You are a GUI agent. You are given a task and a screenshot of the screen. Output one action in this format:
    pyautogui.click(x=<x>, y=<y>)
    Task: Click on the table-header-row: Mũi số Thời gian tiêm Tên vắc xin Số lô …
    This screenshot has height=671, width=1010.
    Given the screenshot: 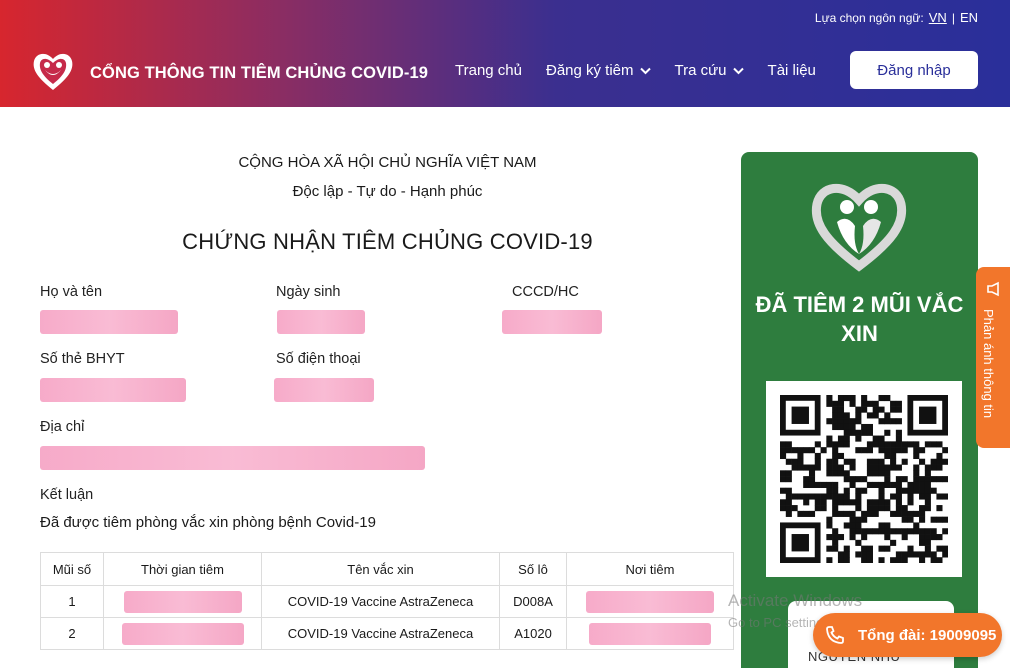 What is the action you would take?
    pyautogui.click(x=387, y=569)
    